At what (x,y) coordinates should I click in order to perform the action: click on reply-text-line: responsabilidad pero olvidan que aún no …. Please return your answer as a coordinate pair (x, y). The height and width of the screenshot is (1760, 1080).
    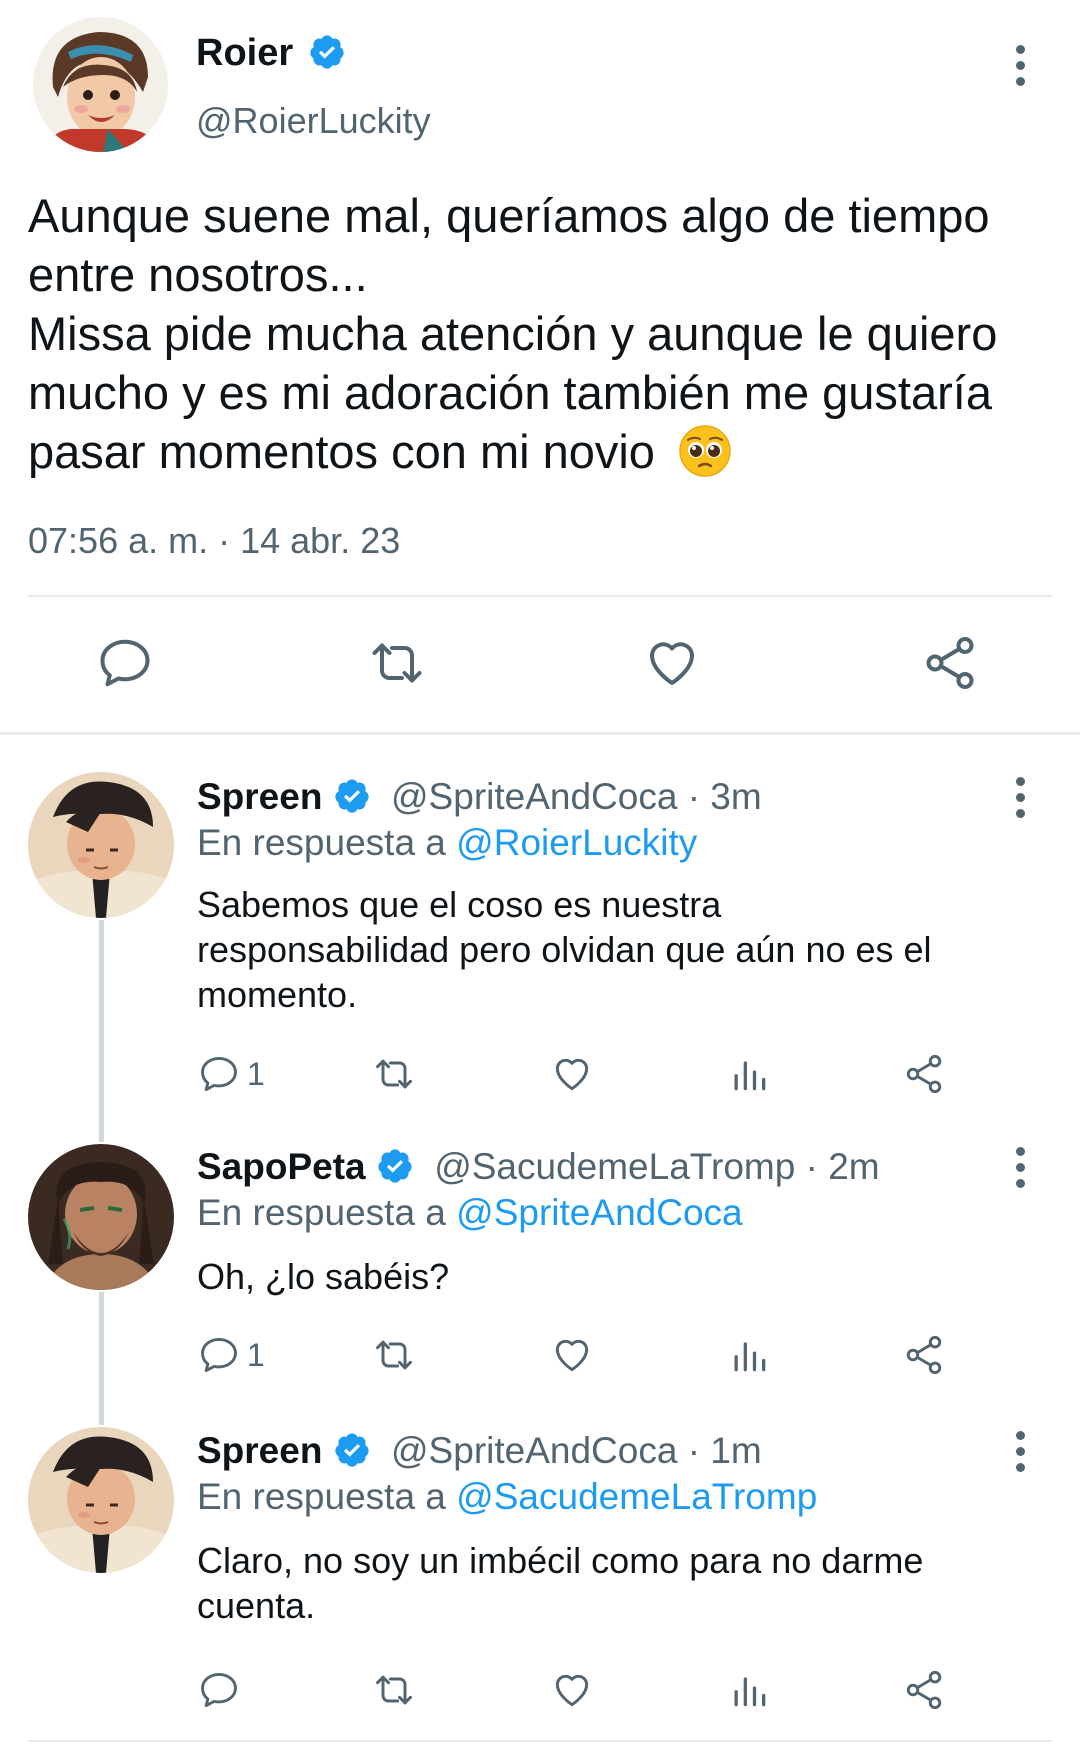
    Looking at the image, I should click on (564, 949).